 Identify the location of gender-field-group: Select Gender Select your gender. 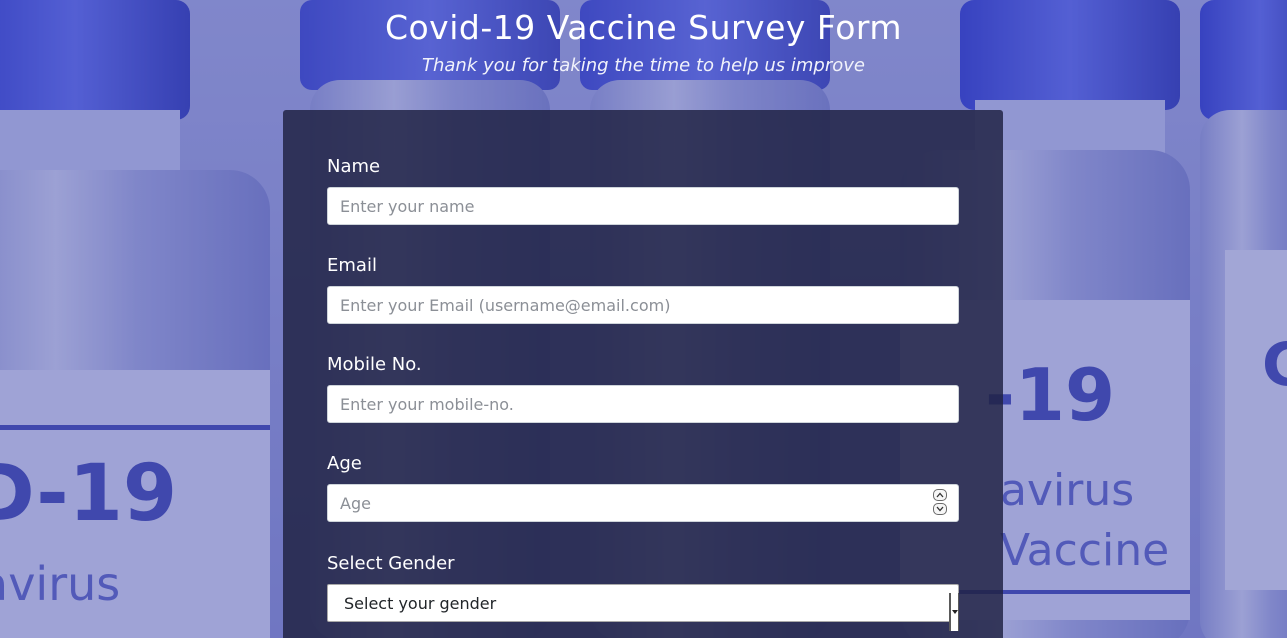
(643, 592).